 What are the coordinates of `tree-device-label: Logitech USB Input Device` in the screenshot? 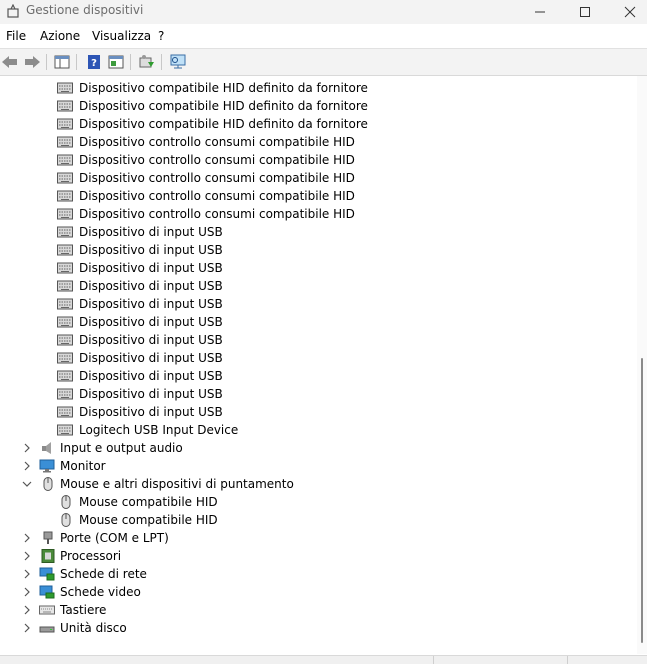 It's located at (159, 430).